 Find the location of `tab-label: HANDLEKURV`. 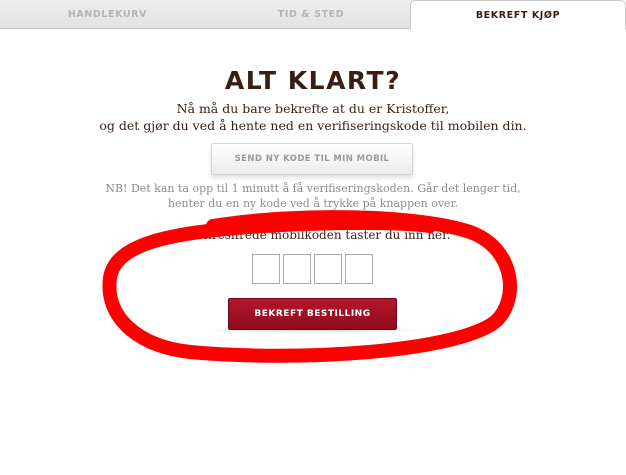

tab-label: HANDLEKURV is located at coordinates (107, 14).